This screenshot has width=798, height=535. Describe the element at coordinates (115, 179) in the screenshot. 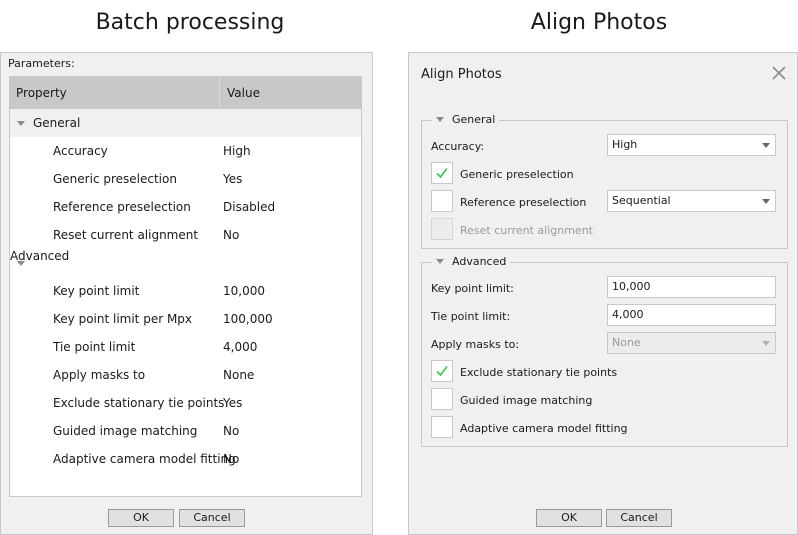

I see `property-name: Generic preselection` at that location.